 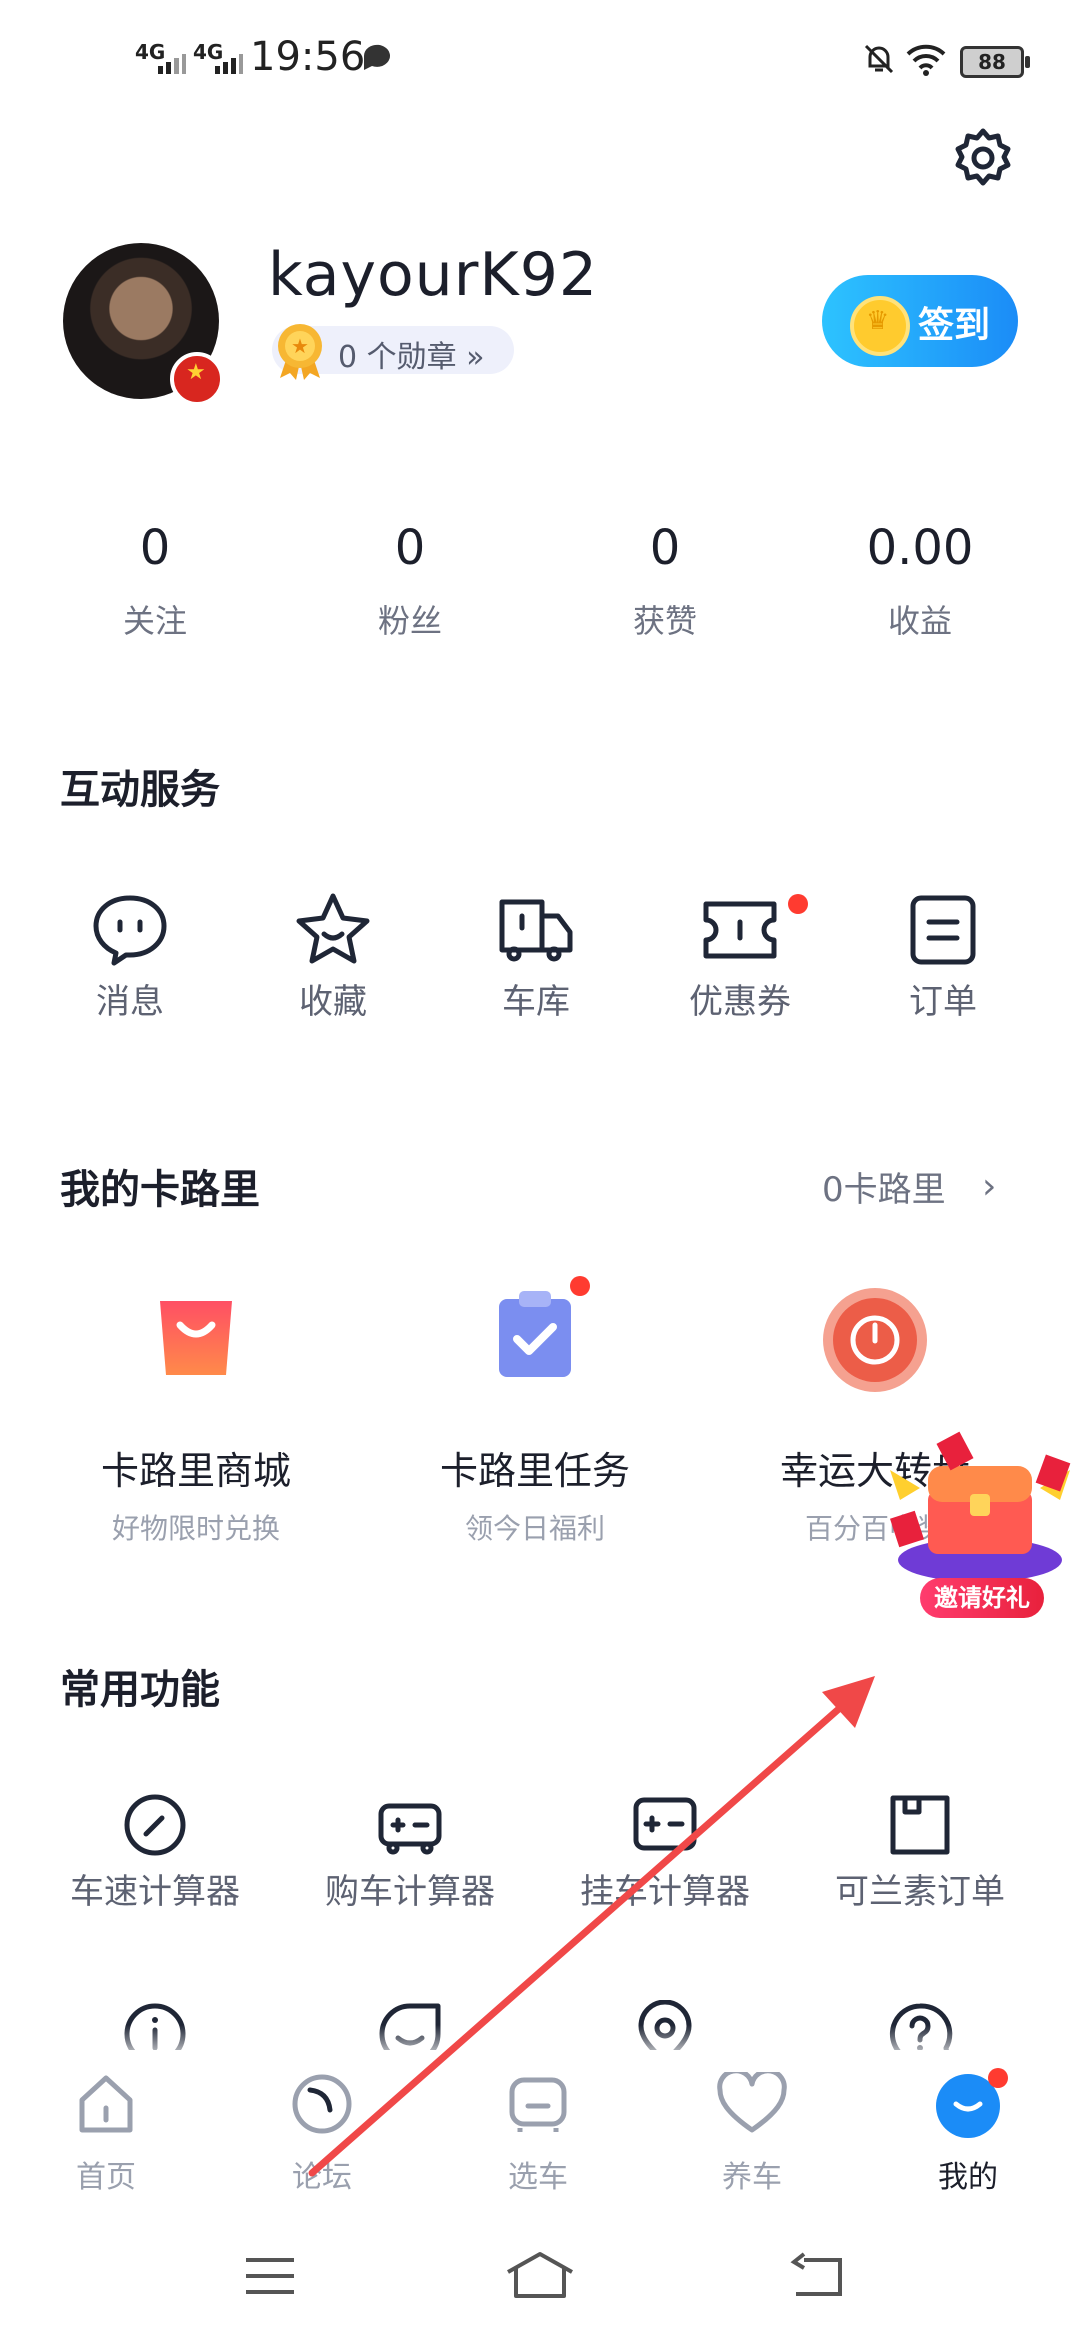 I want to click on bottom-navigation: 首页 论坛 选车 养车 我的, so click(x=540, y=2140).